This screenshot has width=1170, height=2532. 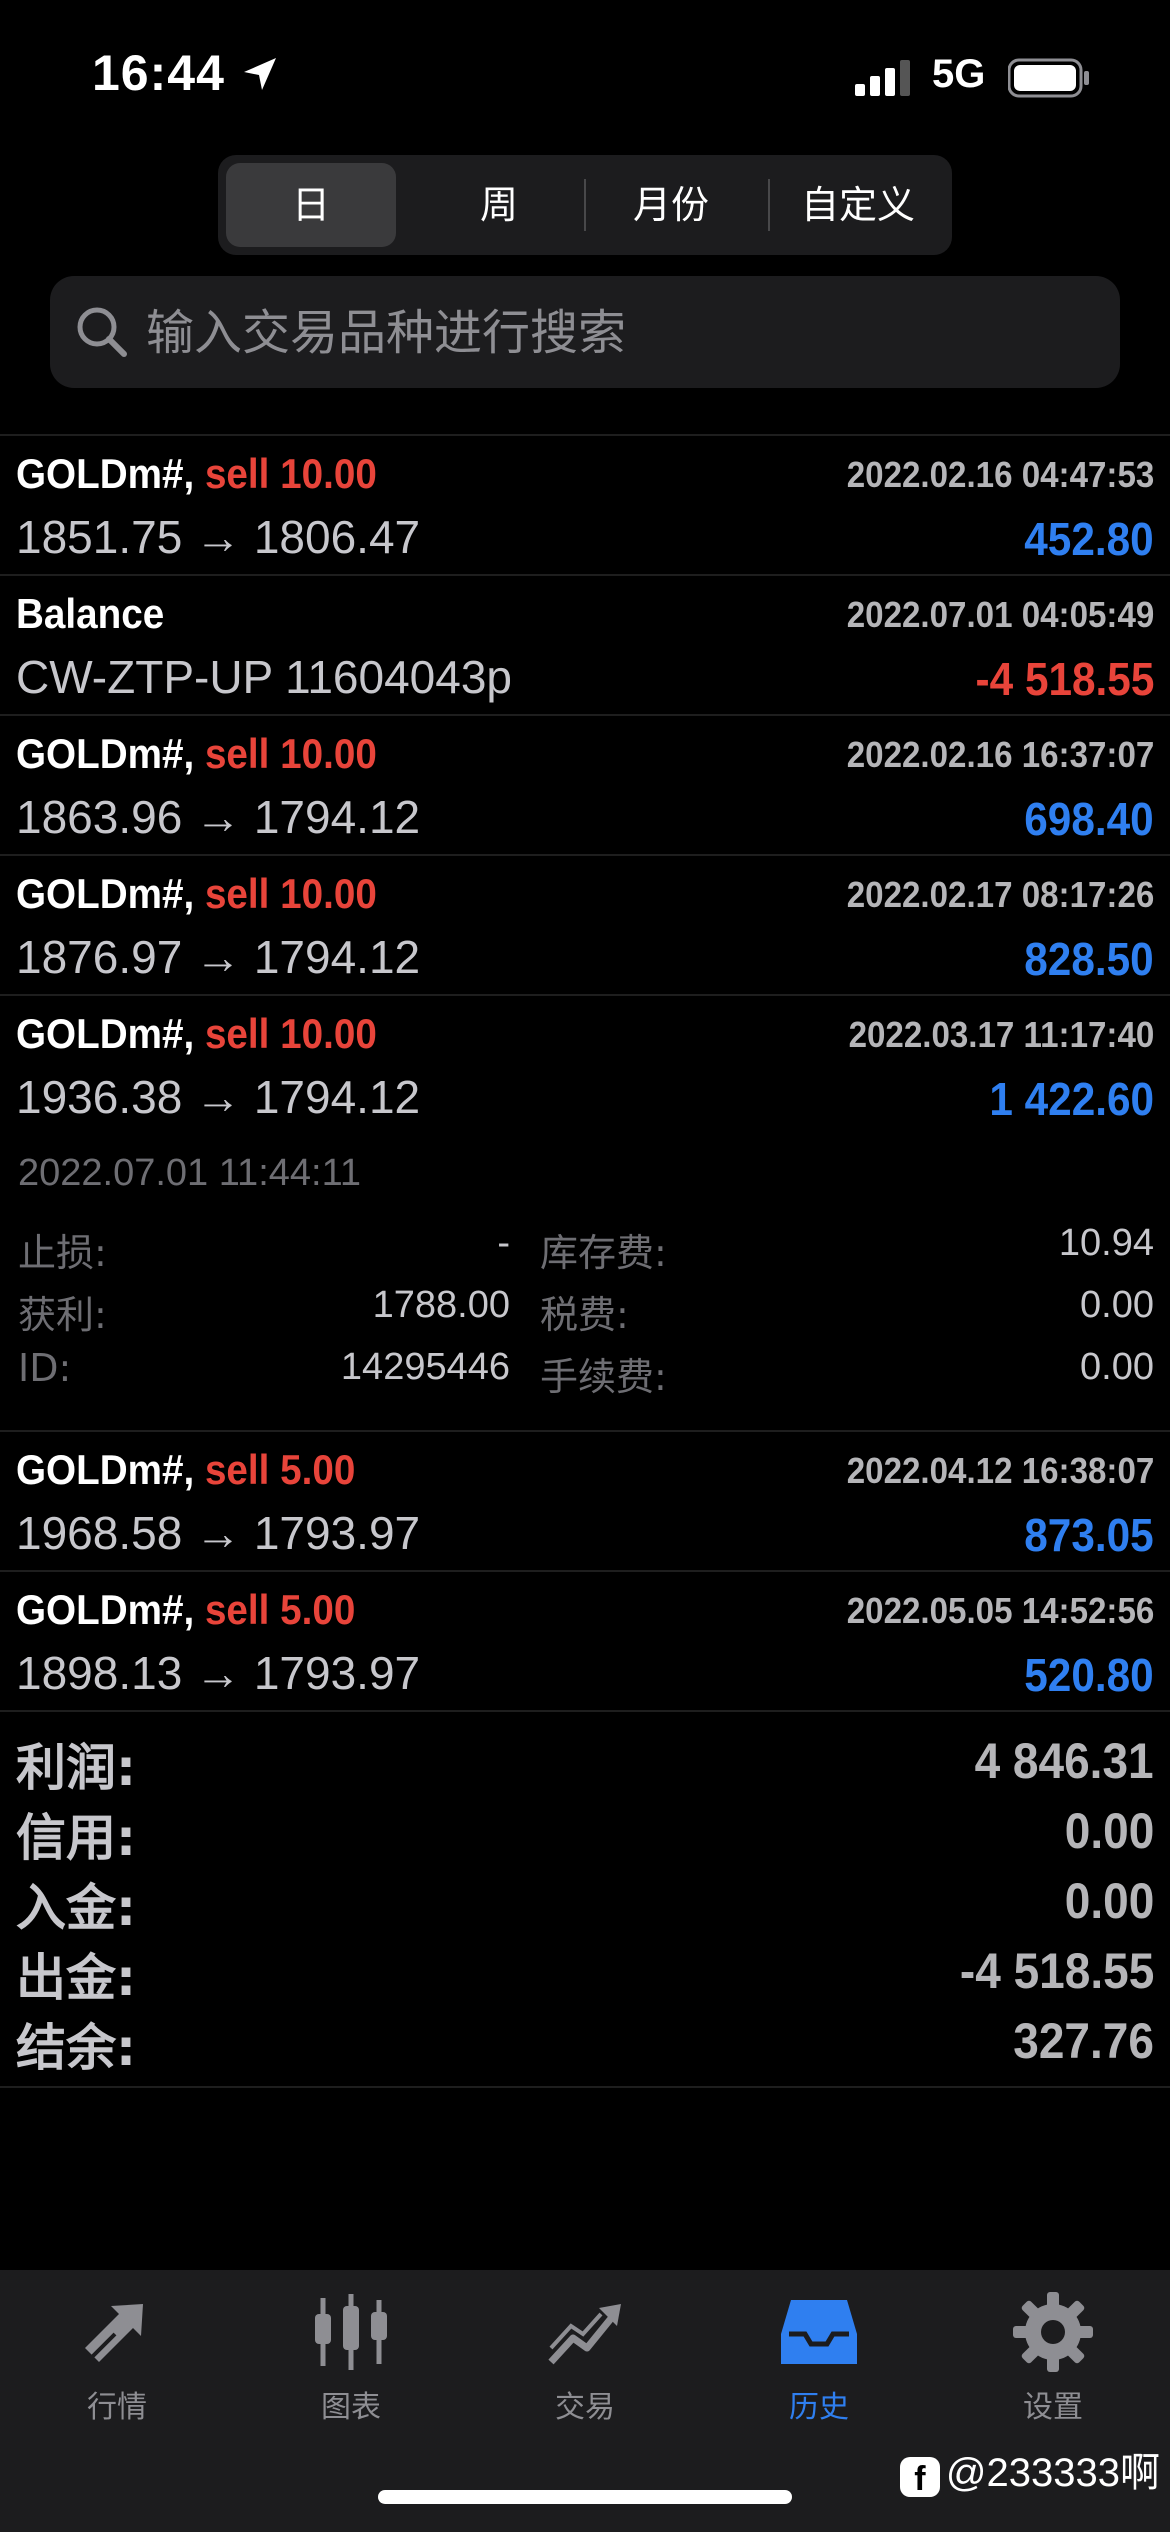 What do you see at coordinates (76, 2048) in the screenshot?
I see `summary-balance-label: 结余:` at bounding box center [76, 2048].